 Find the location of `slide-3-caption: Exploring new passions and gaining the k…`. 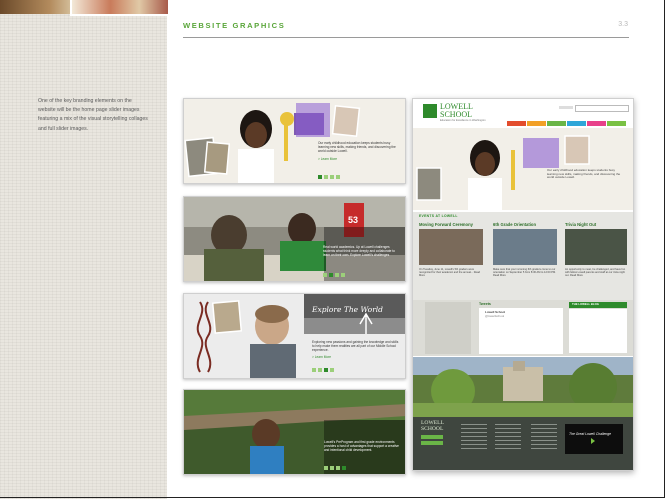

slide-3-caption: Exploring new passions and gaining the k… is located at coordinates (355, 346).